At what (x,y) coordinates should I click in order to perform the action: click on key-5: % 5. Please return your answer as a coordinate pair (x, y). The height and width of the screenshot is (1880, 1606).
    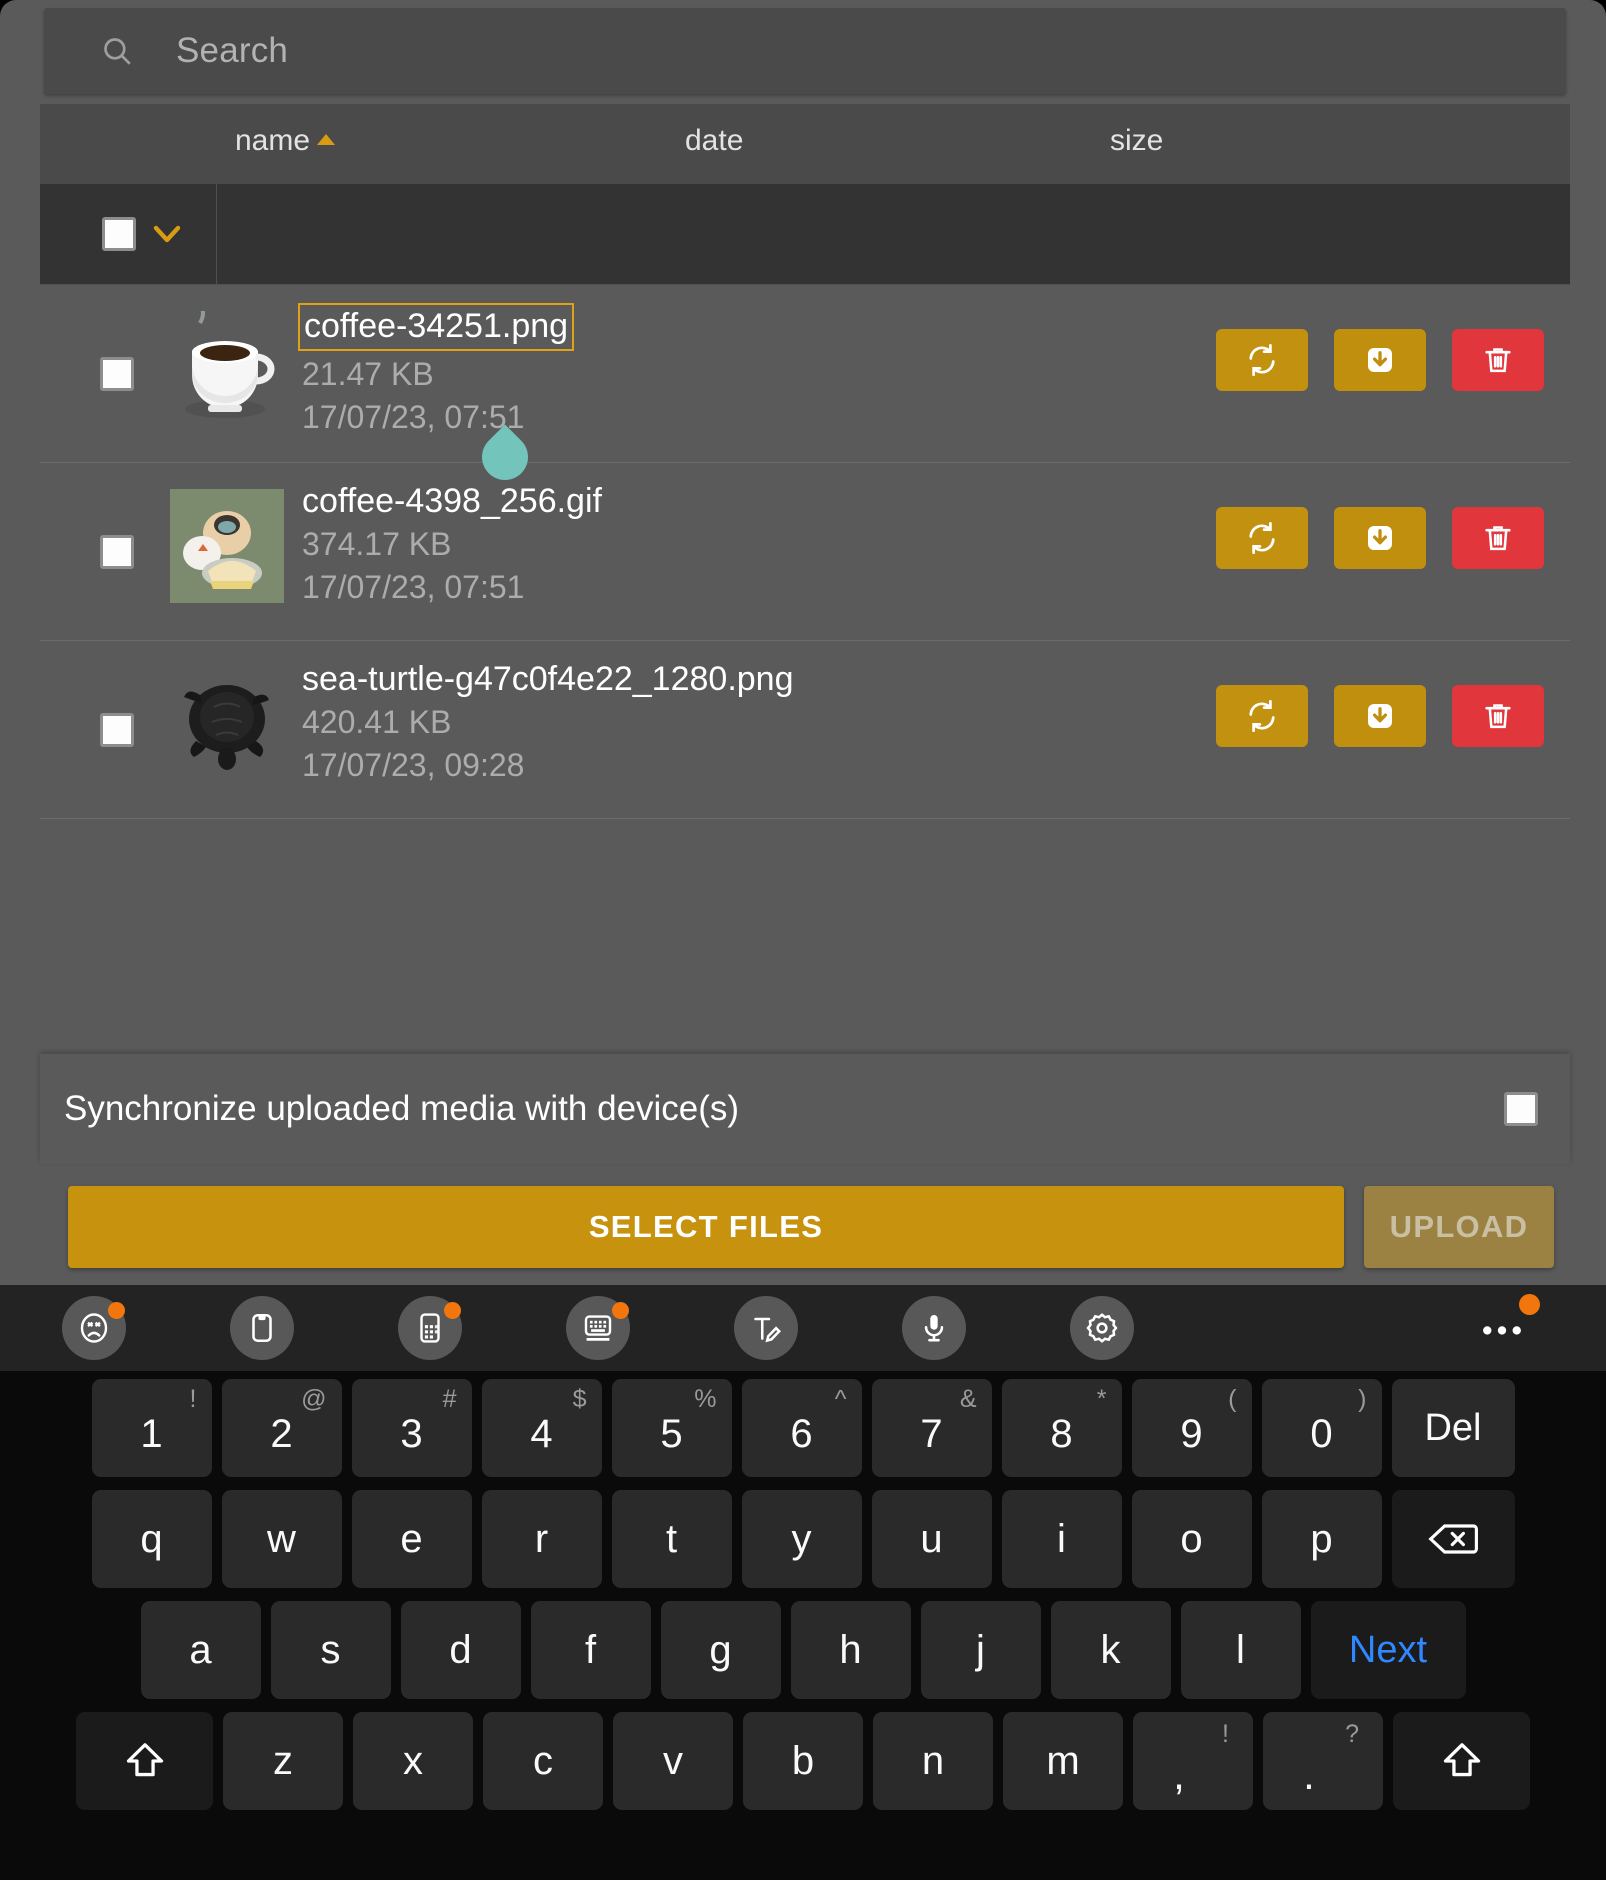
    Looking at the image, I should click on (671, 1428).